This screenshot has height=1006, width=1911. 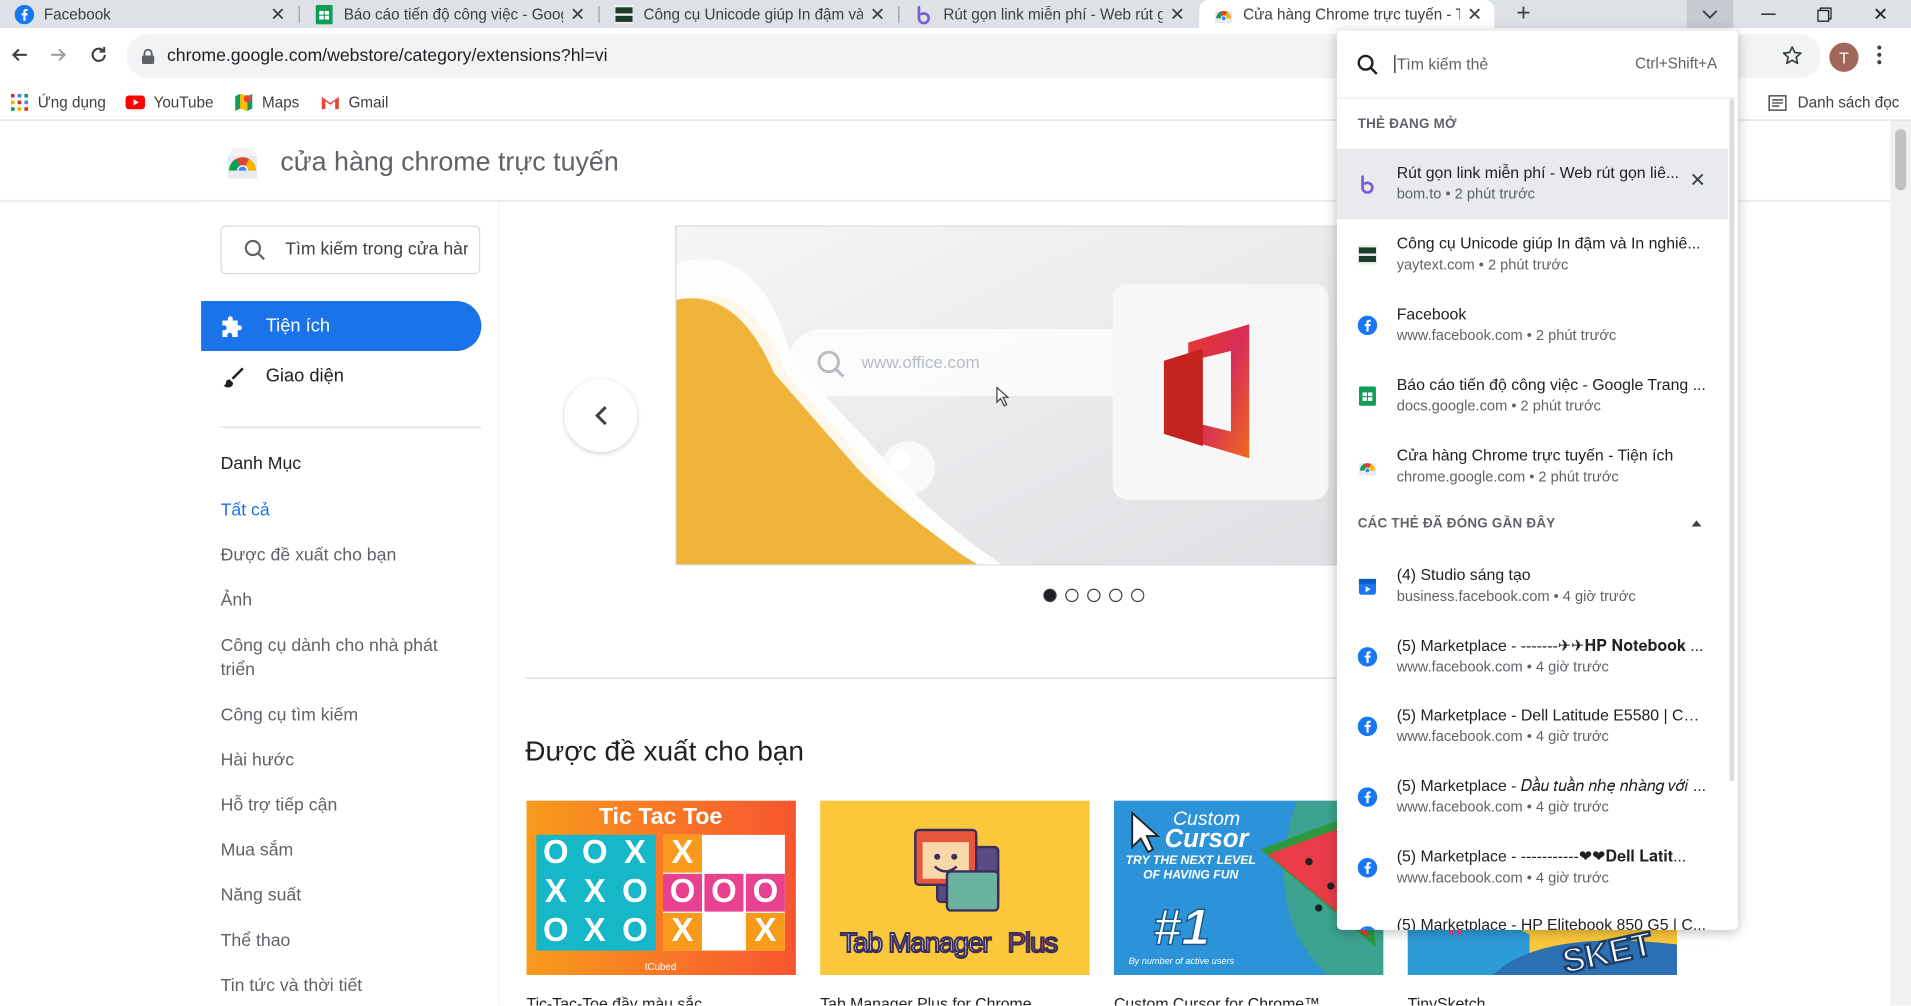 I want to click on bookmark-youtube: YouTube, so click(x=169, y=102).